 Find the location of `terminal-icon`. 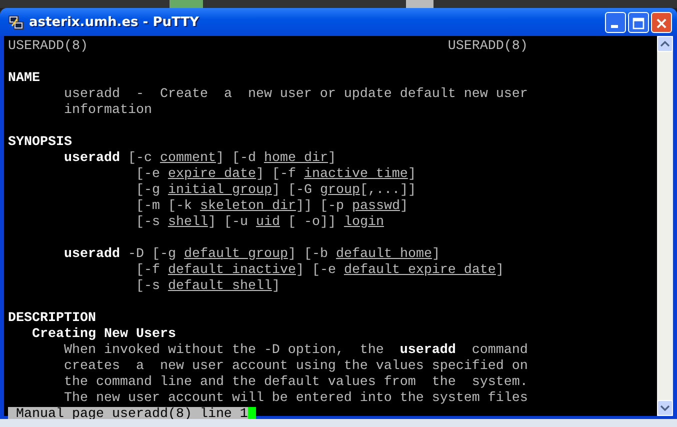

terminal-icon is located at coordinates (16, 22).